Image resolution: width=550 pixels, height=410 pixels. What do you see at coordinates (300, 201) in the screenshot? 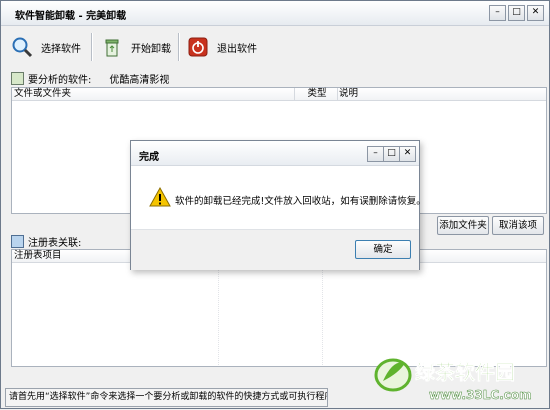
I see `dialog-message: 软件的卸载已经完成!文件放入回收站，如有误删除请恢复。` at bounding box center [300, 201].